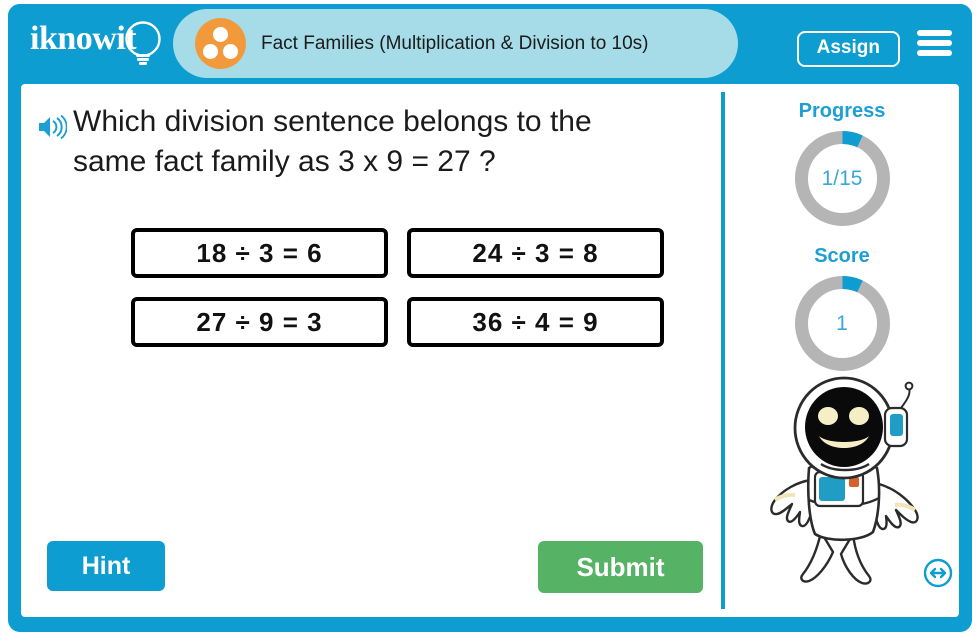  What do you see at coordinates (842, 256) in the screenshot?
I see `score-label: Score` at bounding box center [842, 256].